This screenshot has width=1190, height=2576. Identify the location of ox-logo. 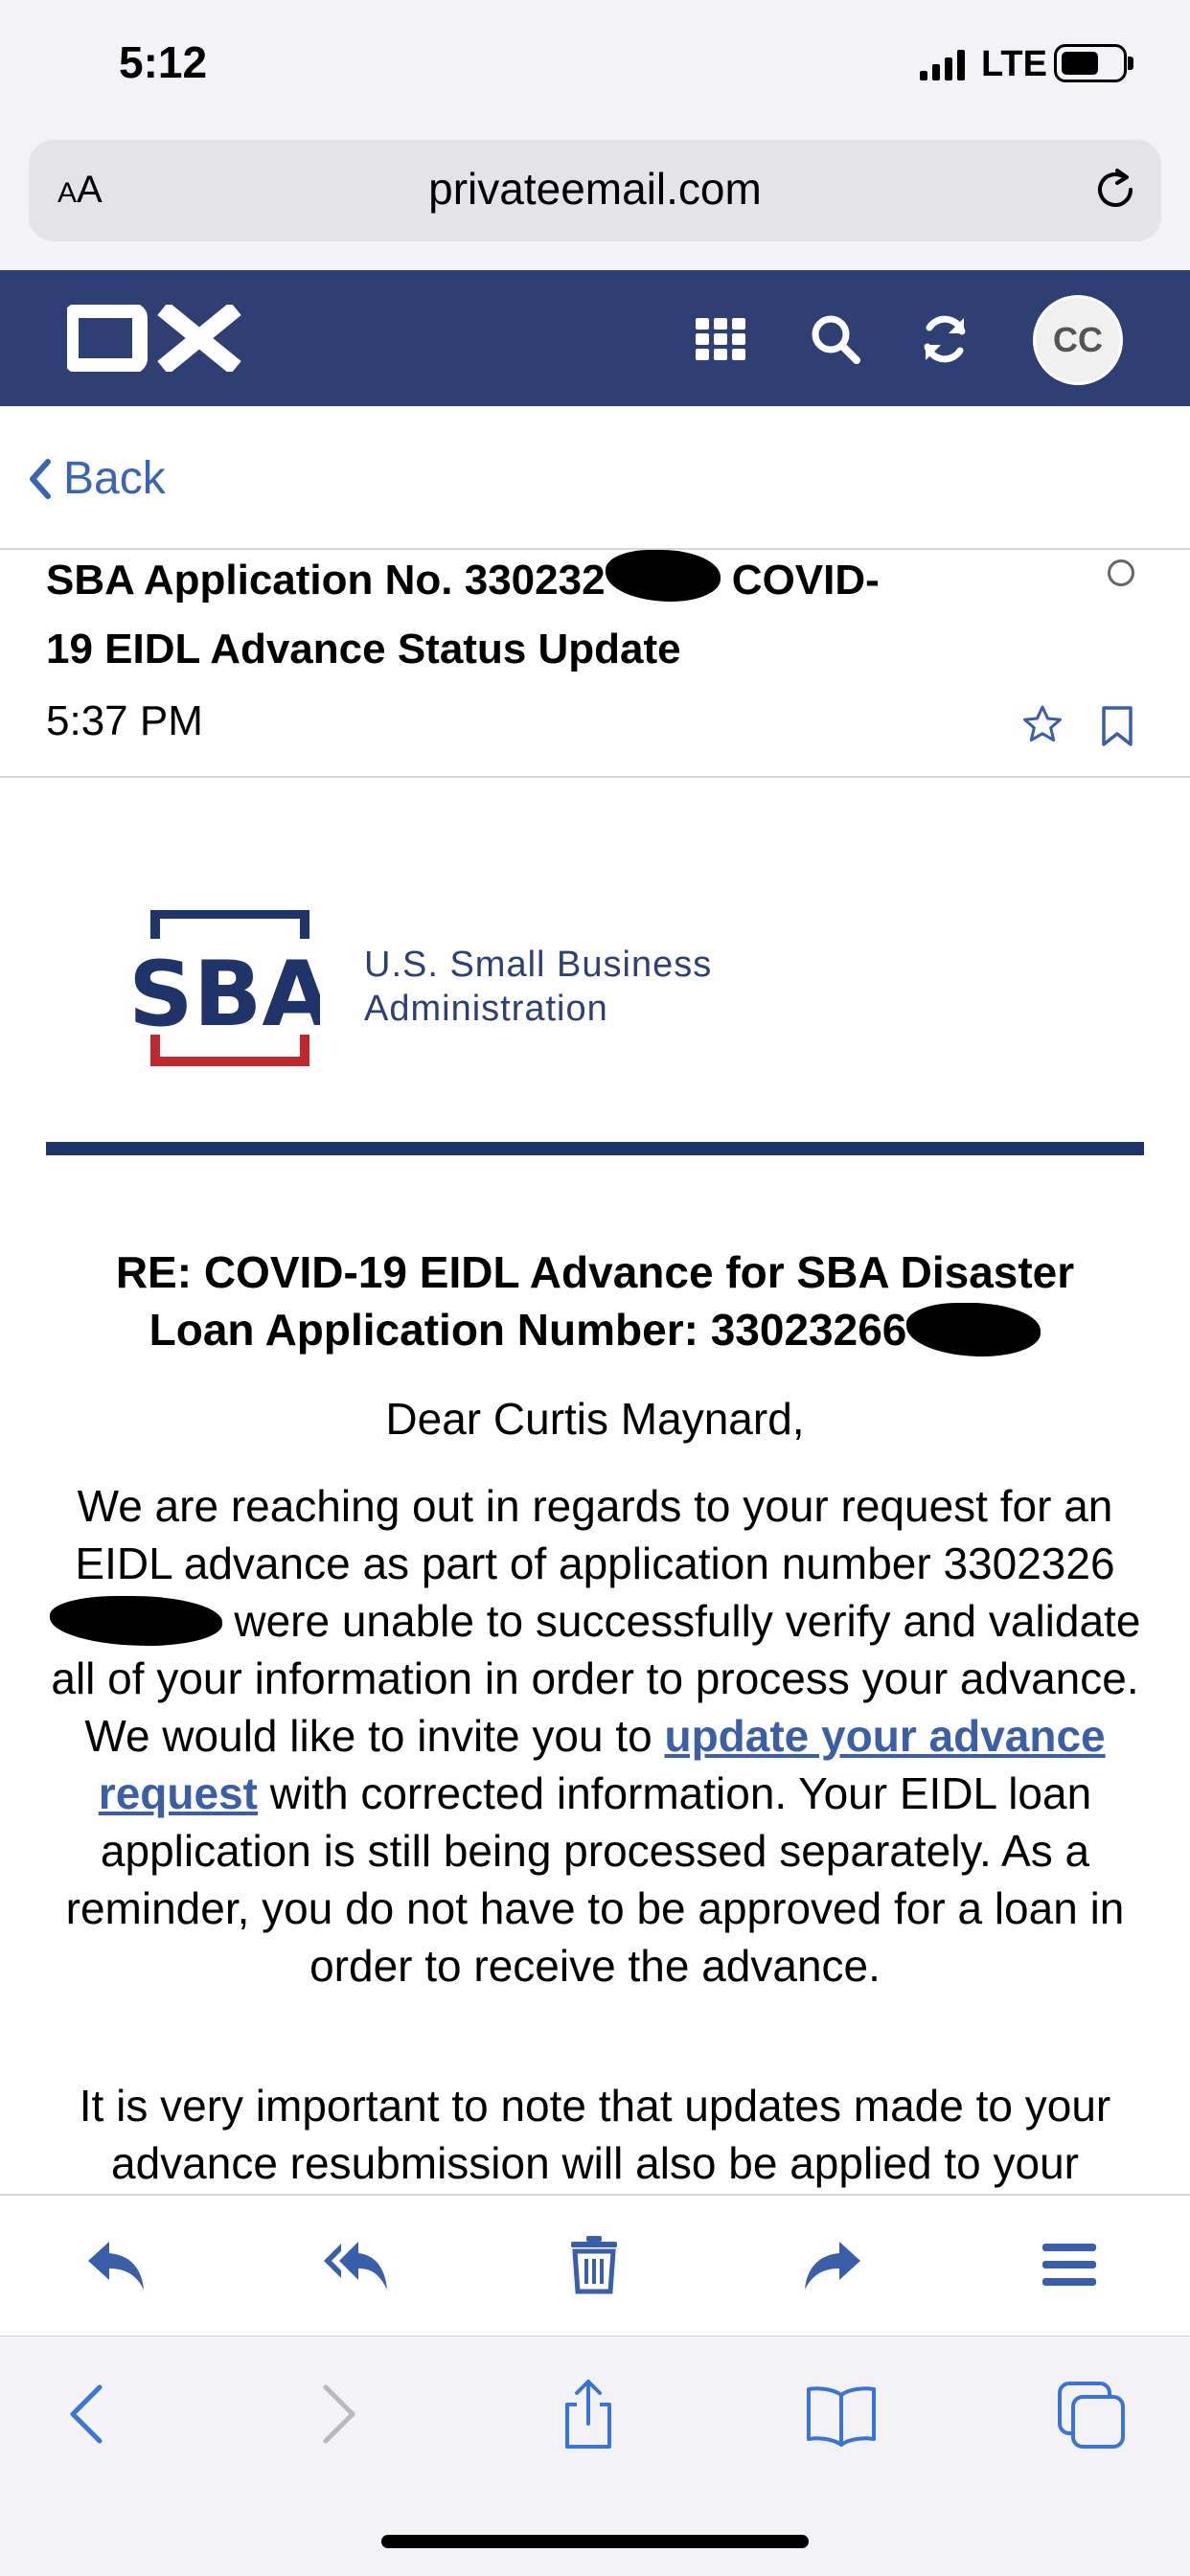
(154, 338).